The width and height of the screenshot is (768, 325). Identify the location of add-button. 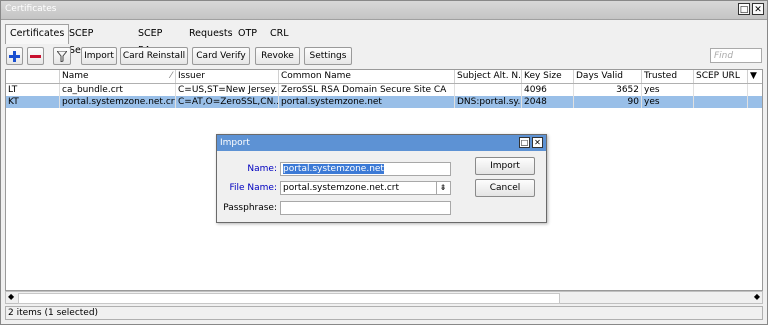
(14, 56).